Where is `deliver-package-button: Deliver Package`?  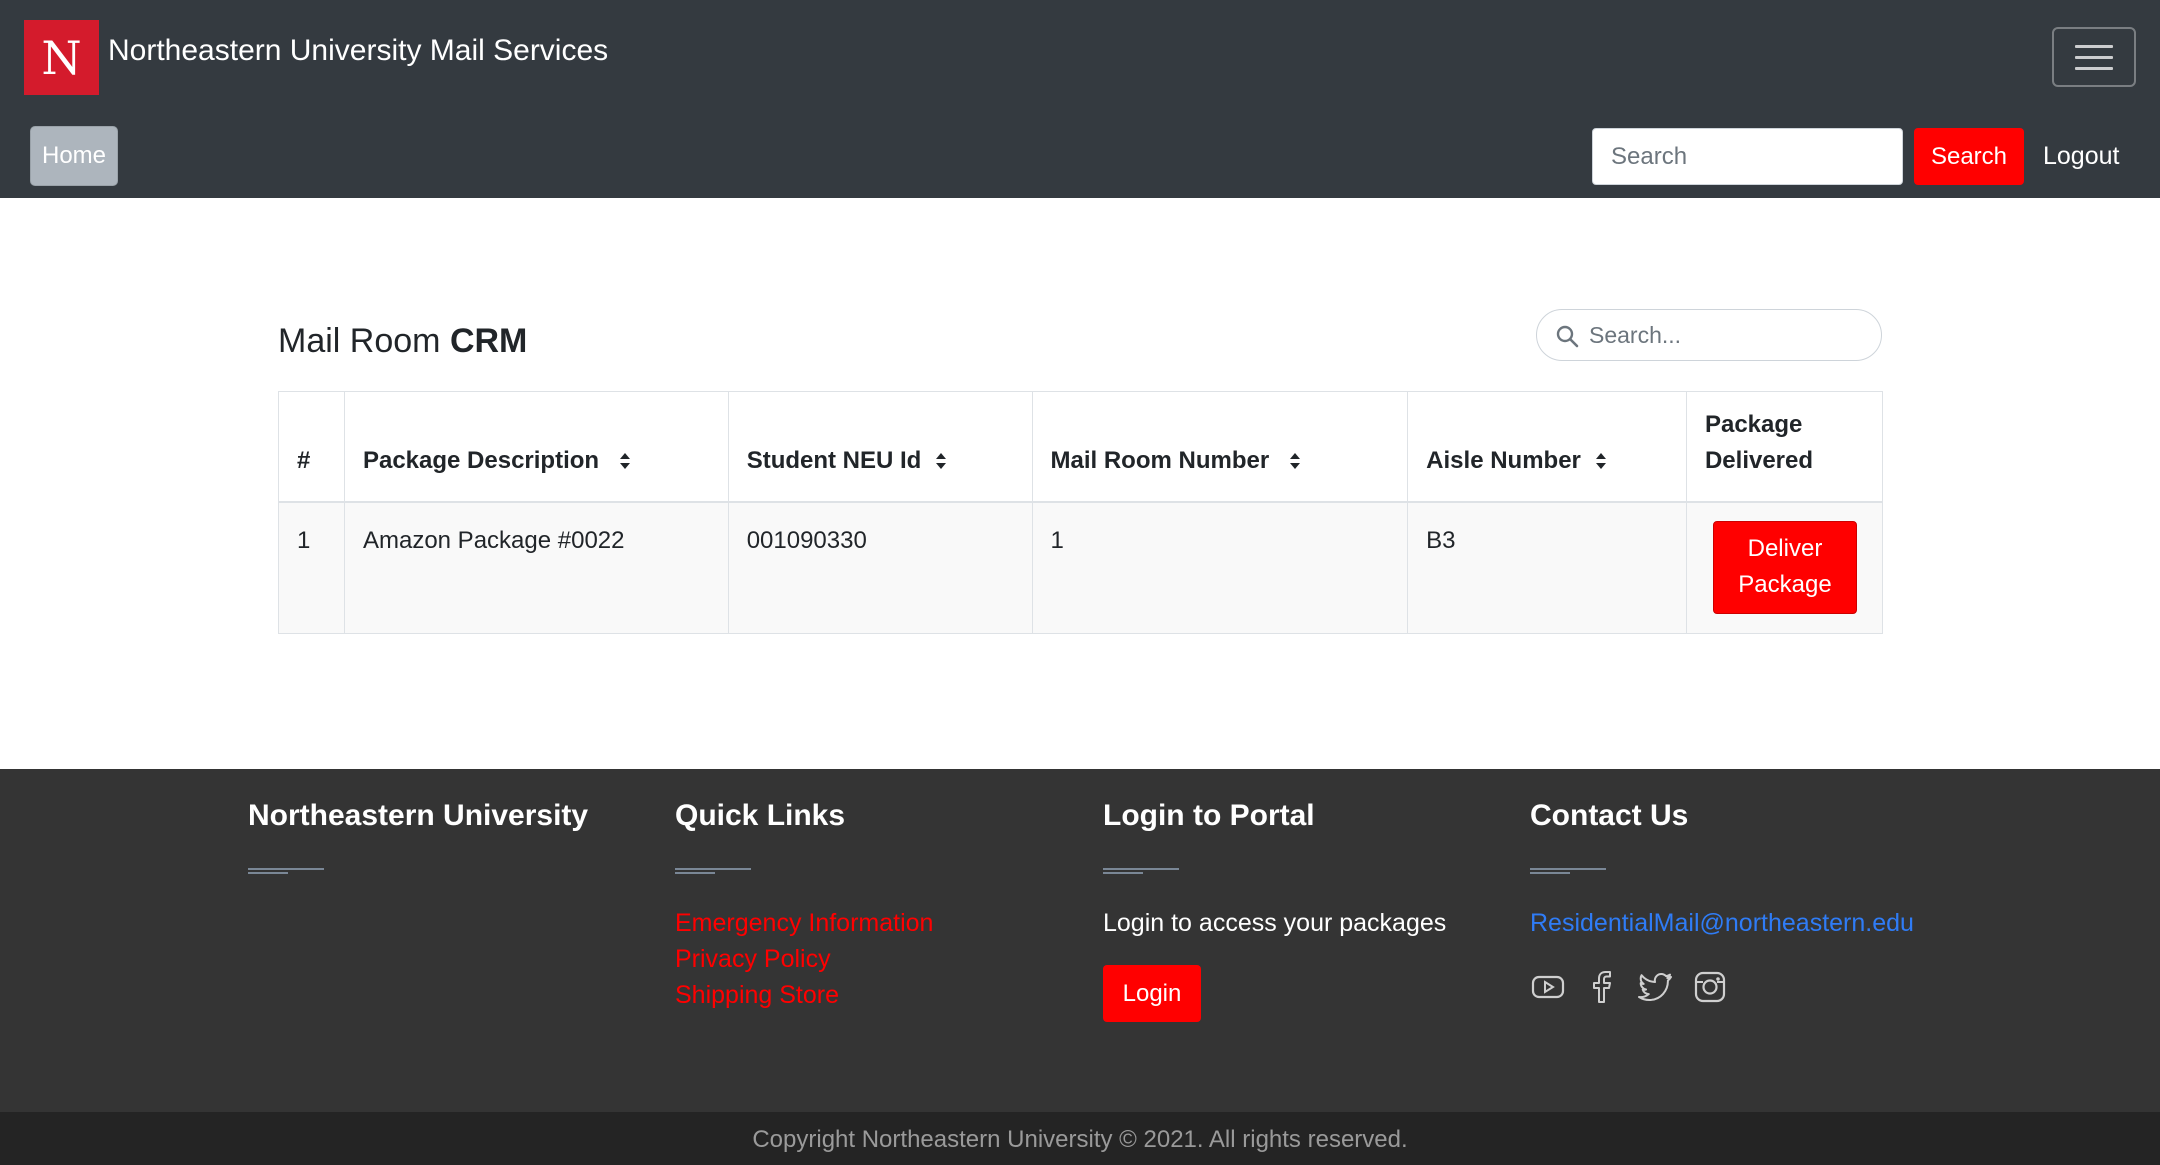
deliver-package-button: Deliver Package is located at coordinates (1784, 567).